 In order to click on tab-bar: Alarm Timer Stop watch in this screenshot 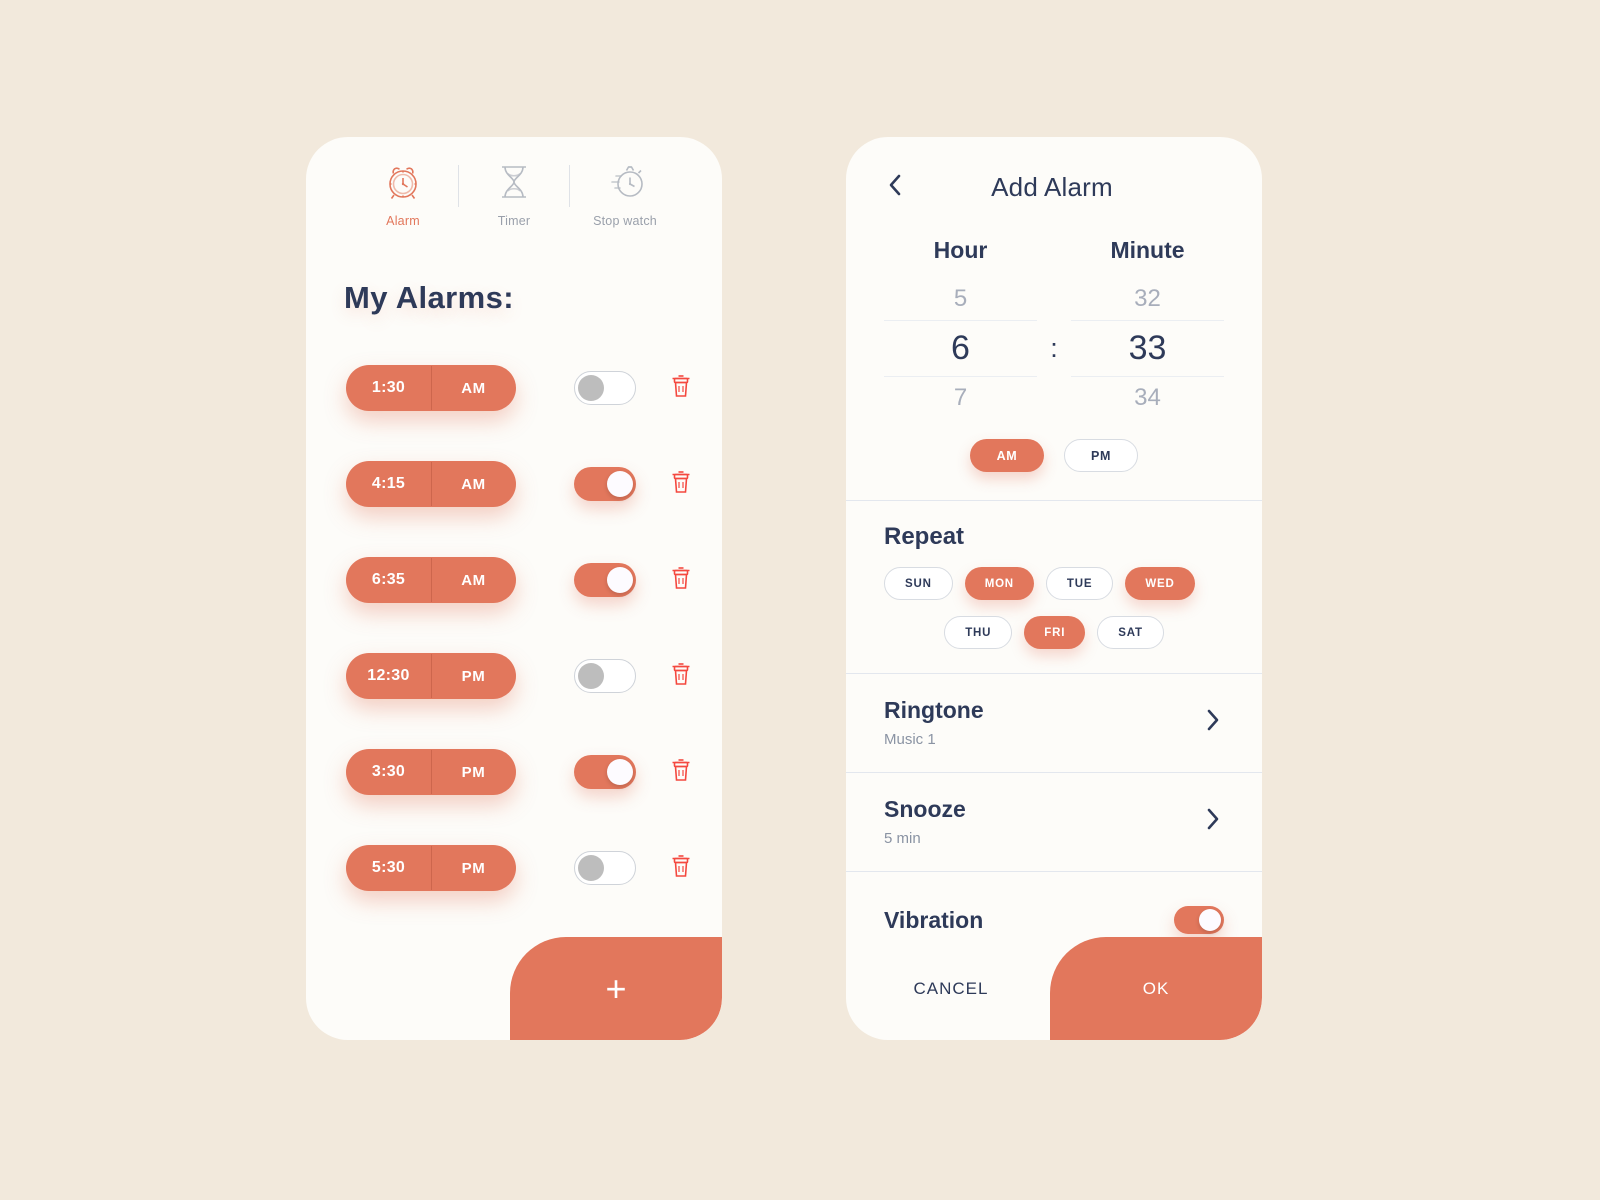, I will do `click(514, 182)`.